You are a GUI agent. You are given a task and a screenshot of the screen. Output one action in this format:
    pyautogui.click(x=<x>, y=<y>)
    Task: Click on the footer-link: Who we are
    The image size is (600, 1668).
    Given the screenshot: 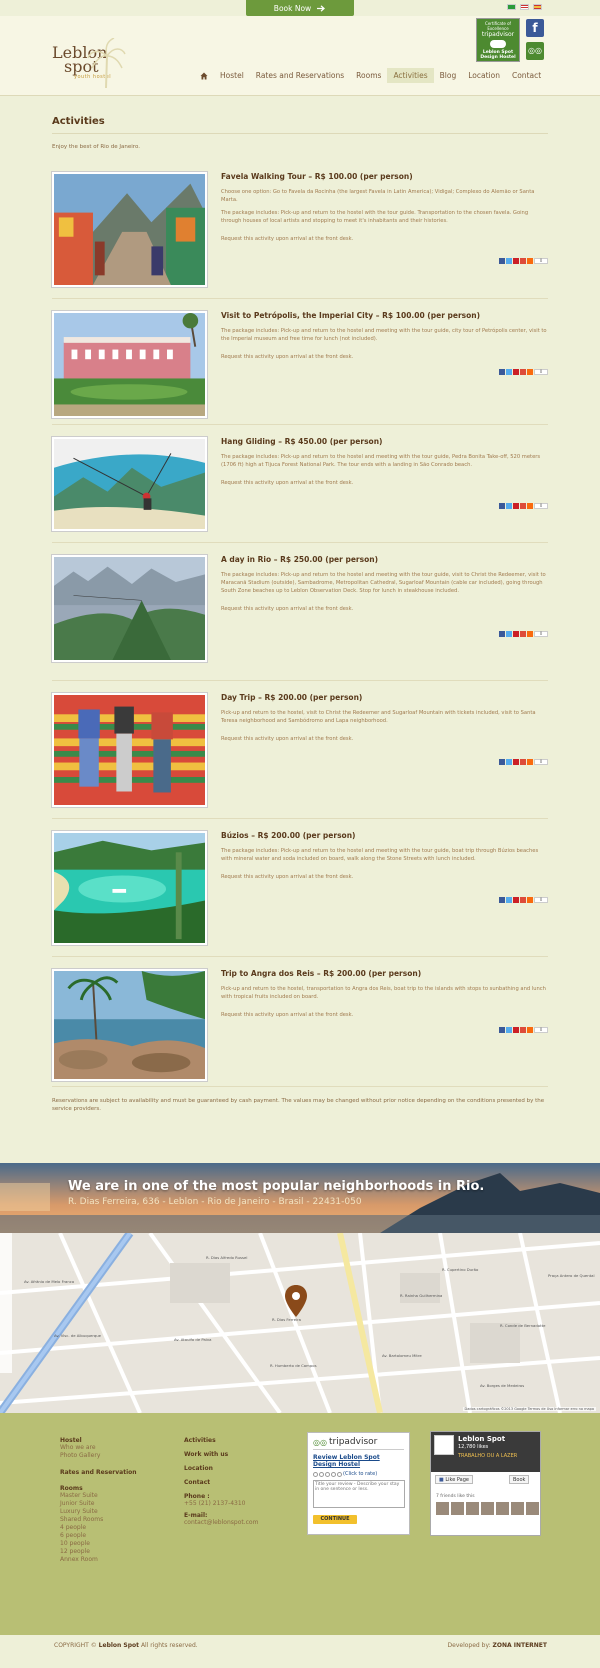 What is the action you would take?
    pyautogui.click(x=98, y=1448)
    